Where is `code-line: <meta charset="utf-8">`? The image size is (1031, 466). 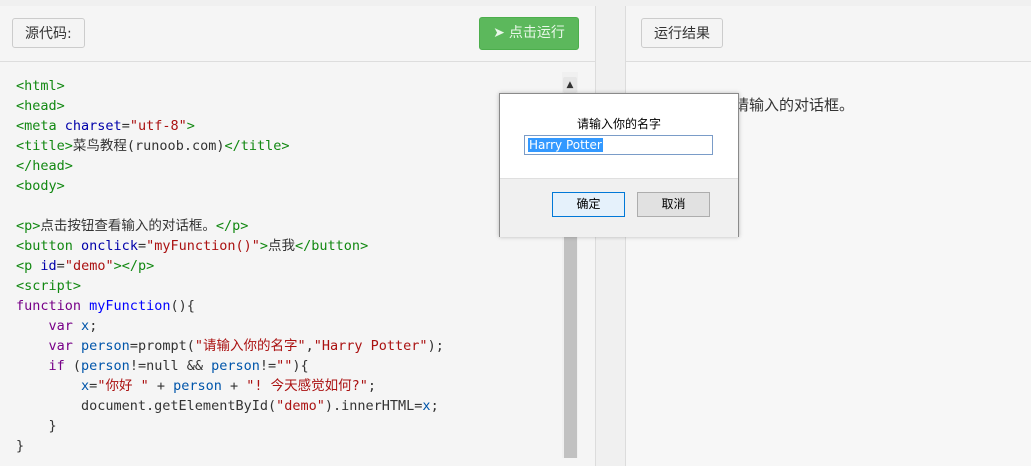 code-line: <meta charset="utf-8"> is located at coordinates (105, 126).